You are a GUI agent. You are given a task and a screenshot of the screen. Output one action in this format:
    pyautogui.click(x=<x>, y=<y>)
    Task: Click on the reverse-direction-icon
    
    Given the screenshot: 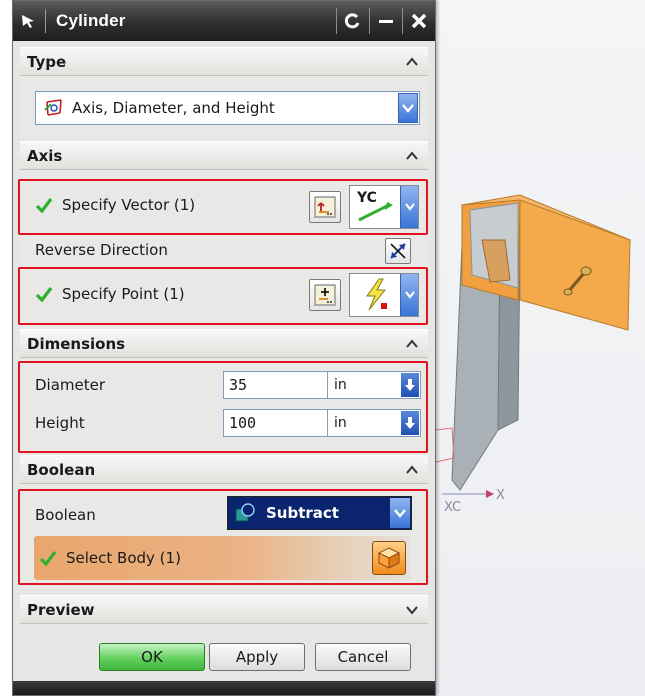 What is the action you would take?
    pyautogui.click(x=398, y=251)
    